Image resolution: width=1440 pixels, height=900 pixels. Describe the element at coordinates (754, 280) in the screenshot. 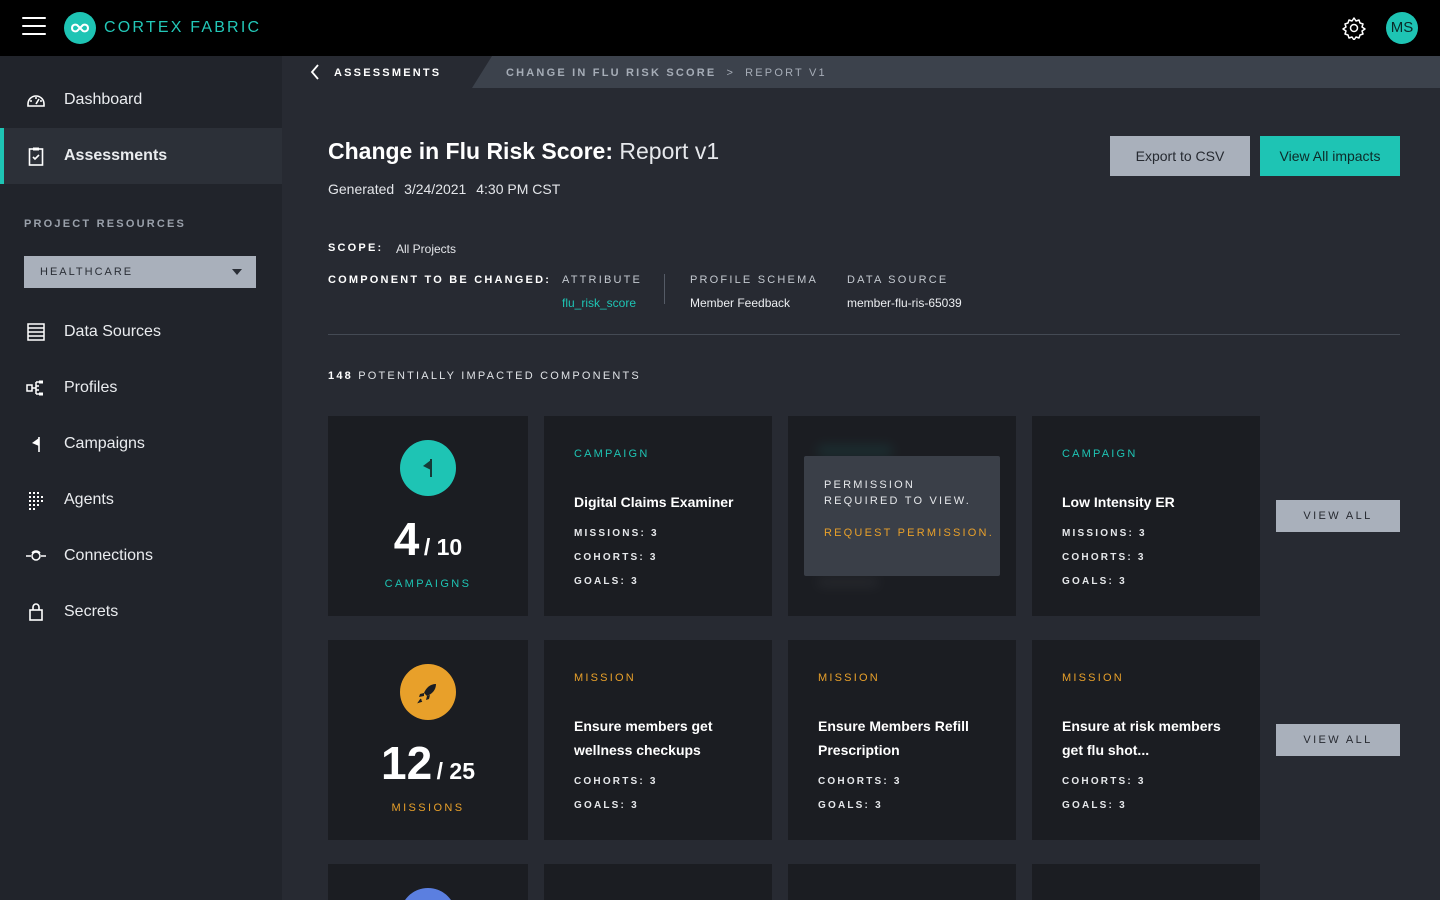

I see `schema-label: PROFILE SCHEMA` at that location.